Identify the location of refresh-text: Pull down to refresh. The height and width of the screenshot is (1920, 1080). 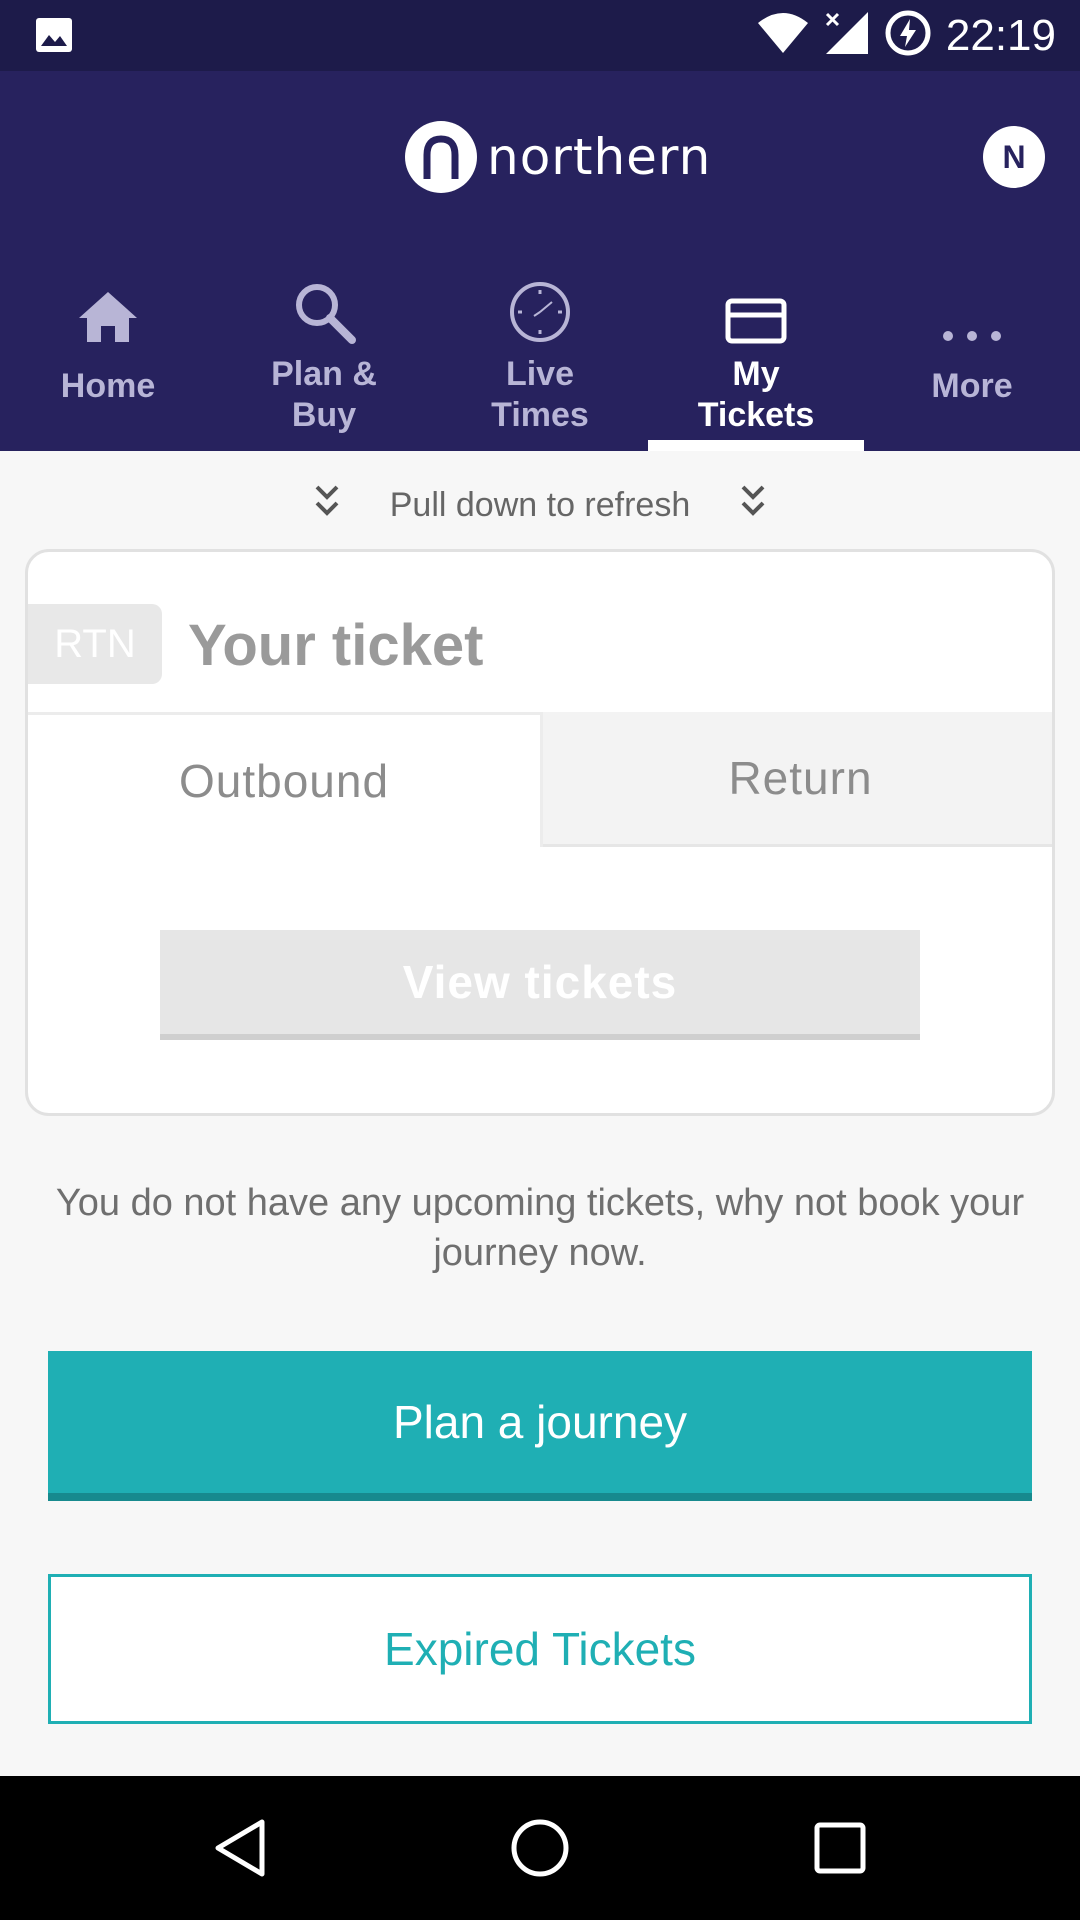
(540, 504).